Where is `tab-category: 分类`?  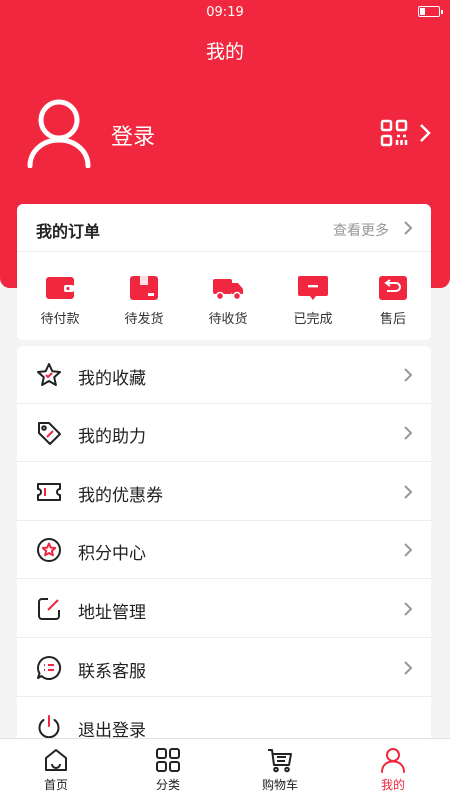
tab-category: 分类 is located at coordinates (168, 769).